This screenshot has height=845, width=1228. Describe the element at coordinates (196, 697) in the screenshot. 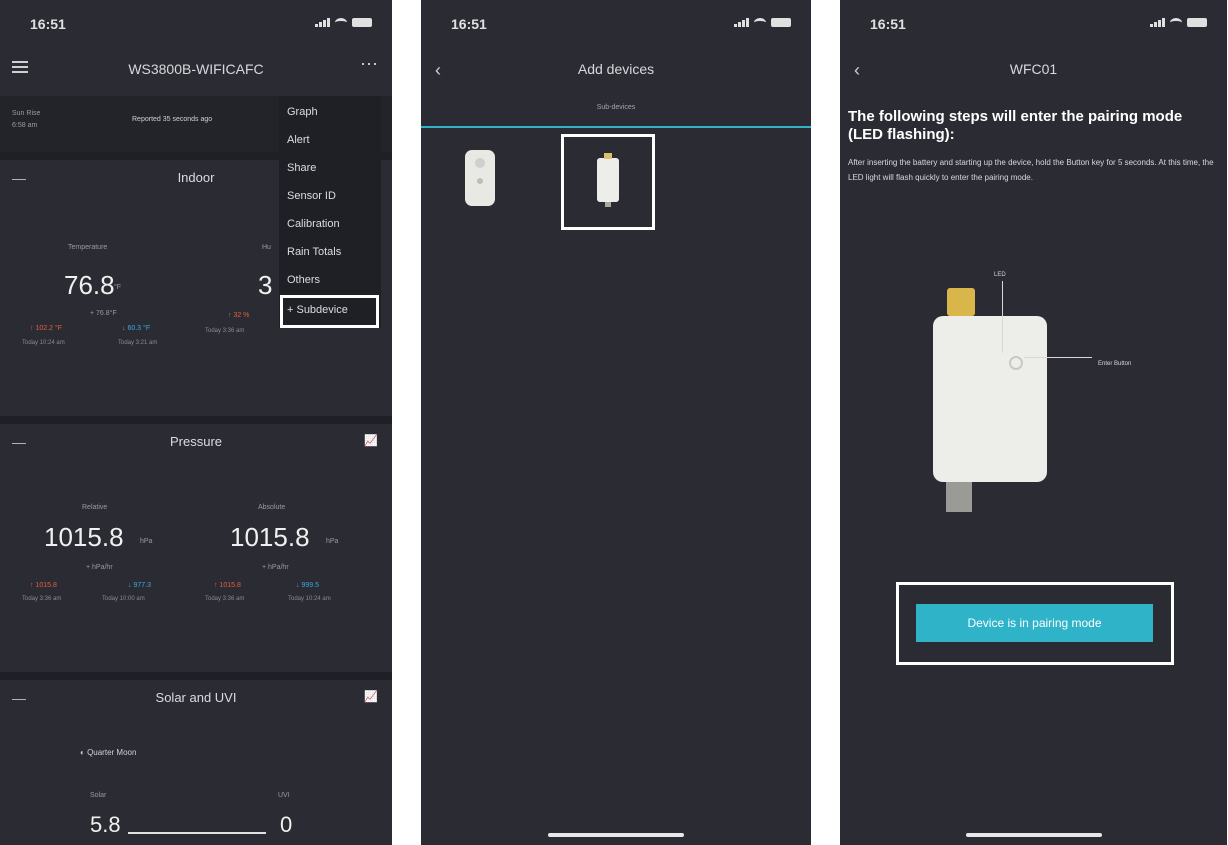

I see `solar-title: Solar and UVI` at that location.